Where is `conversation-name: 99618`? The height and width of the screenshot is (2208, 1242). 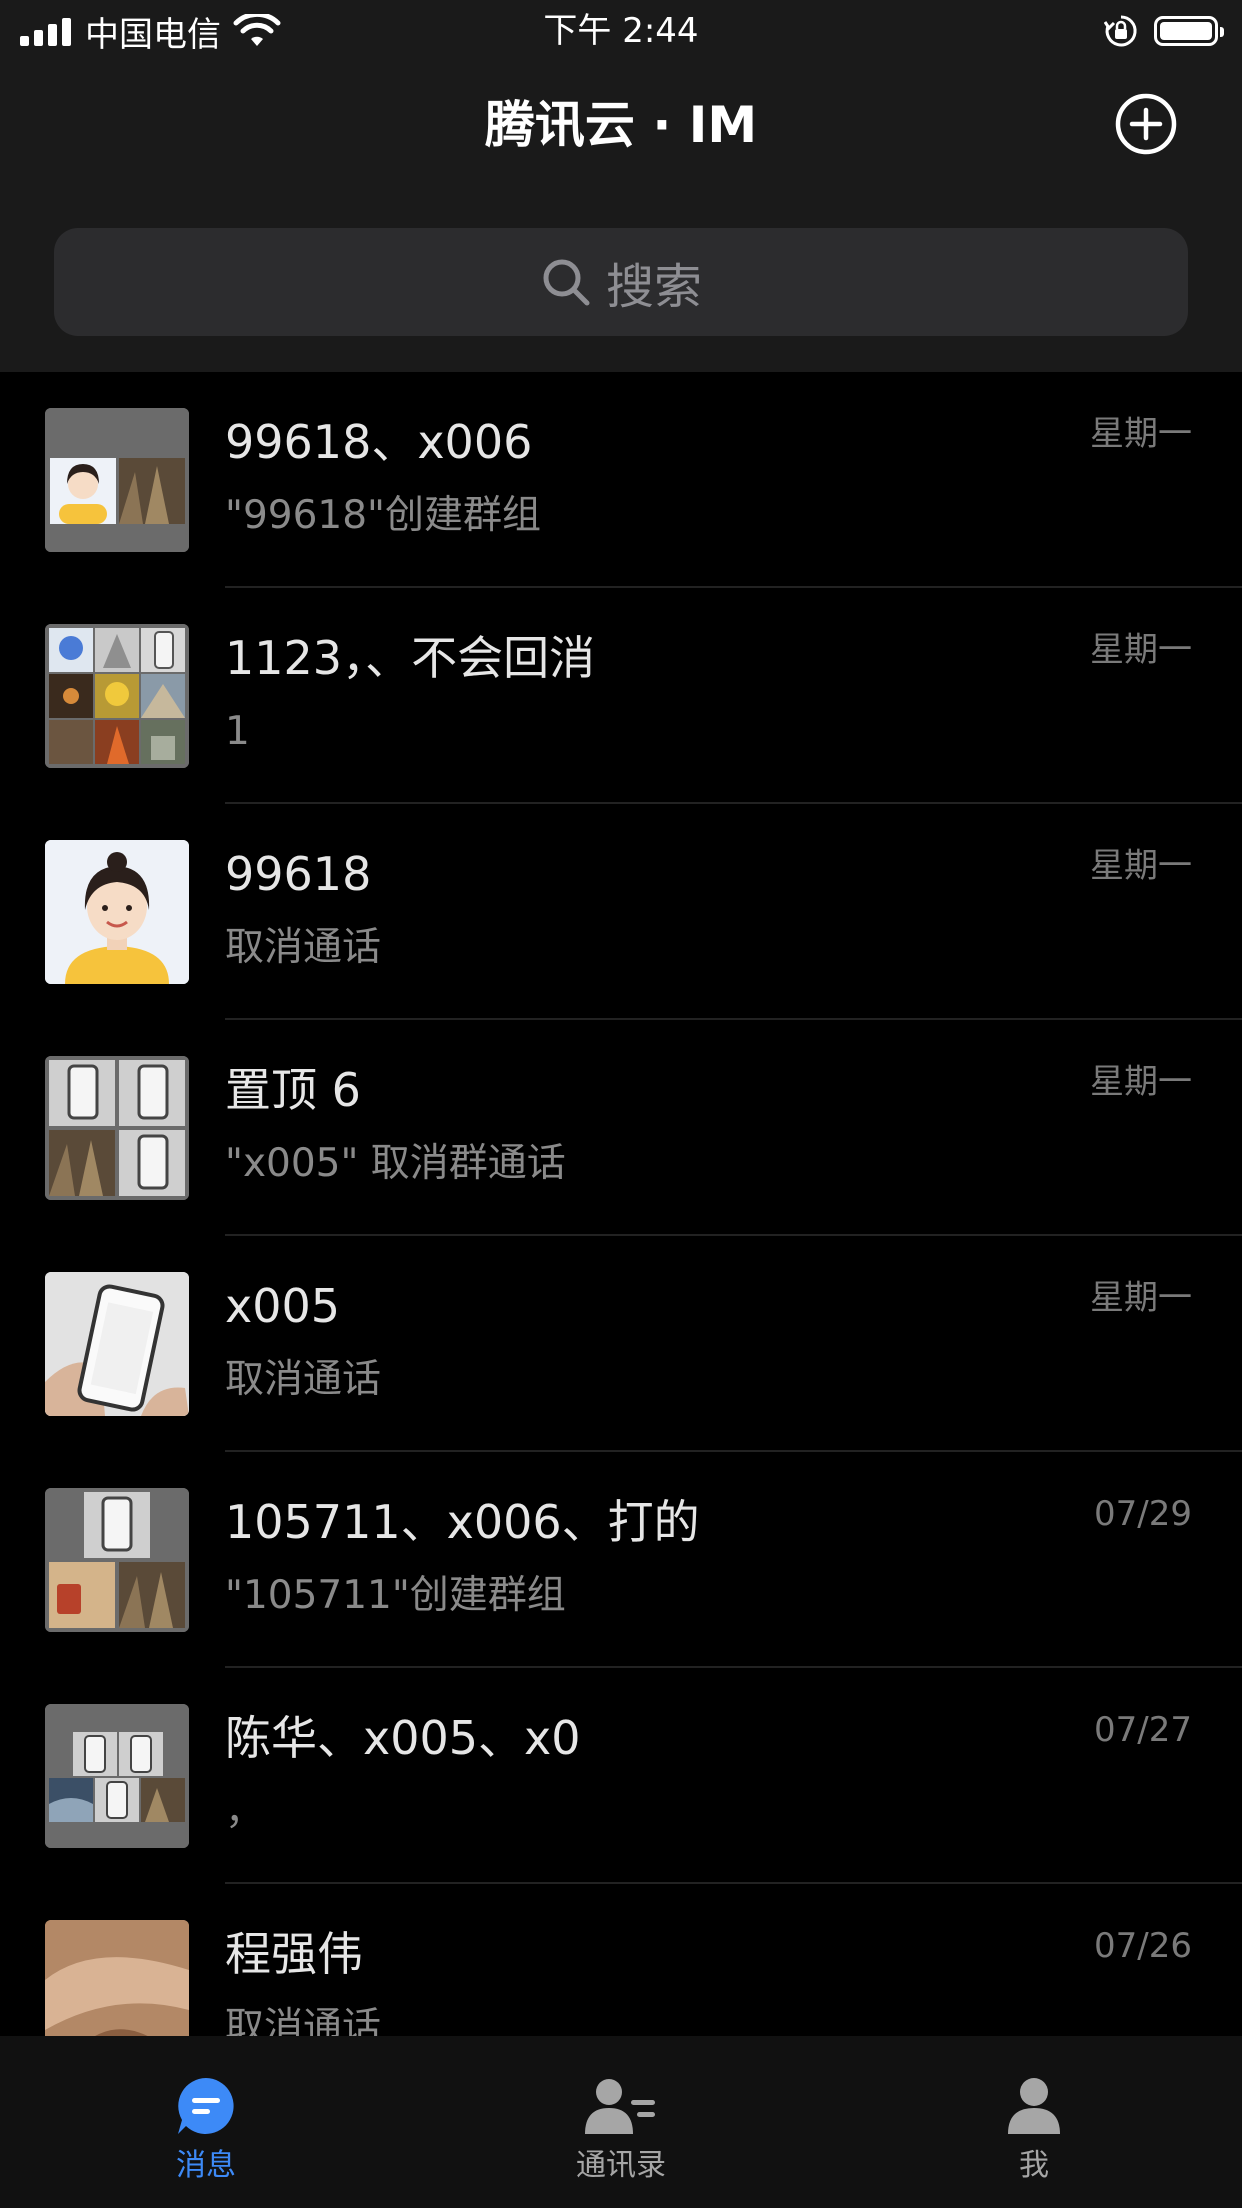 conversation-name: 99618 is located at coordinates (298, 874).